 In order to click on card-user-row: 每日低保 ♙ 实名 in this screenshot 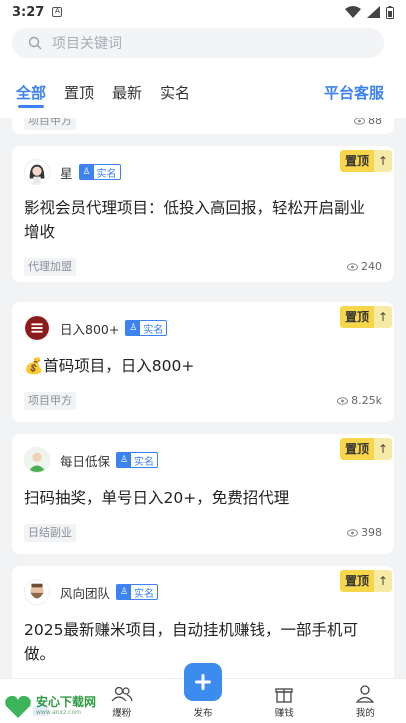, I will do `click(91, 460)`.